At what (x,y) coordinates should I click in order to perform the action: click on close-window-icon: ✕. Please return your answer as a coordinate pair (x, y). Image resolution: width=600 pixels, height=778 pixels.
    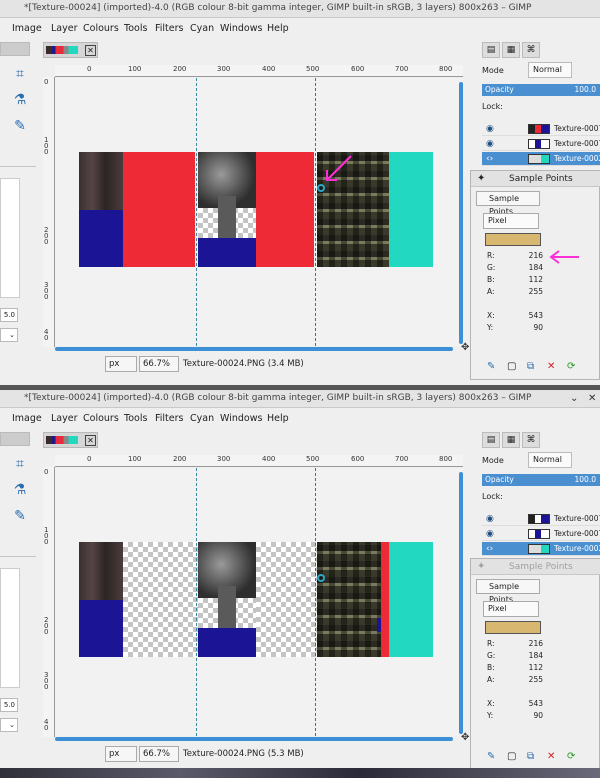
    Looking at the image, I should click on (592, 398).